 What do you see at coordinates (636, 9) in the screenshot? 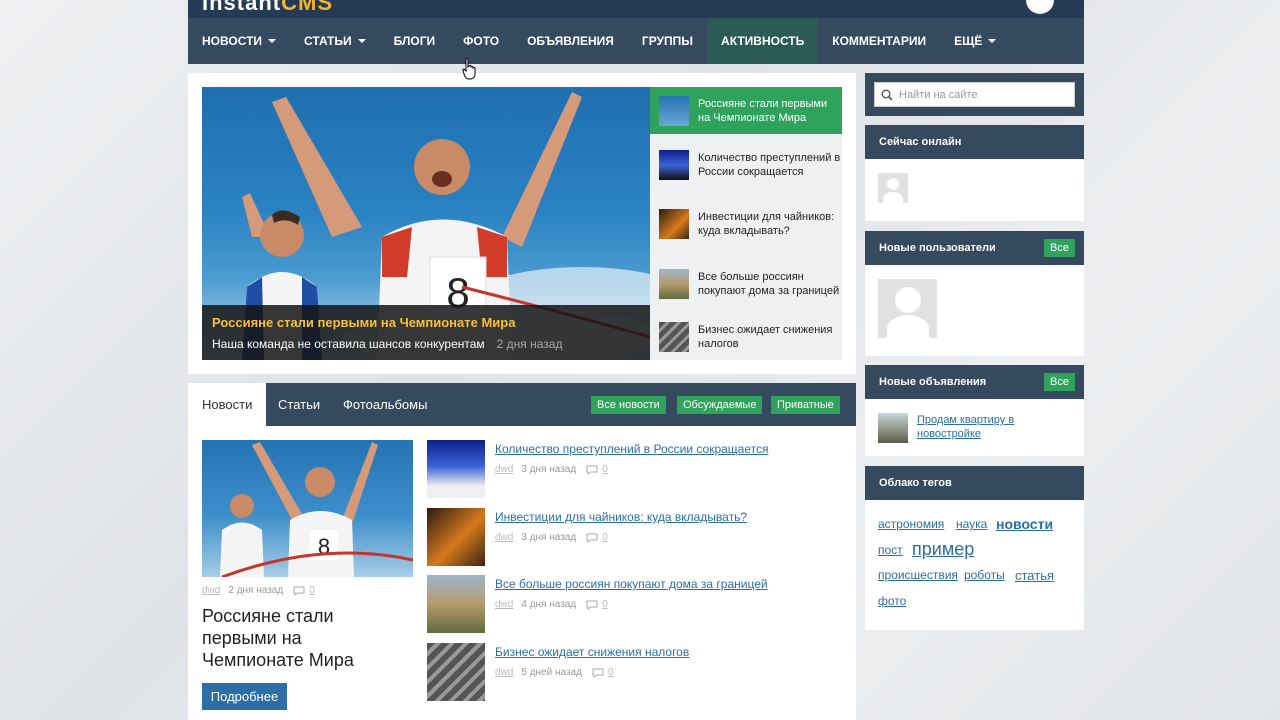
I see `site-header: InstantCMS` at bounding box center [636, 9].